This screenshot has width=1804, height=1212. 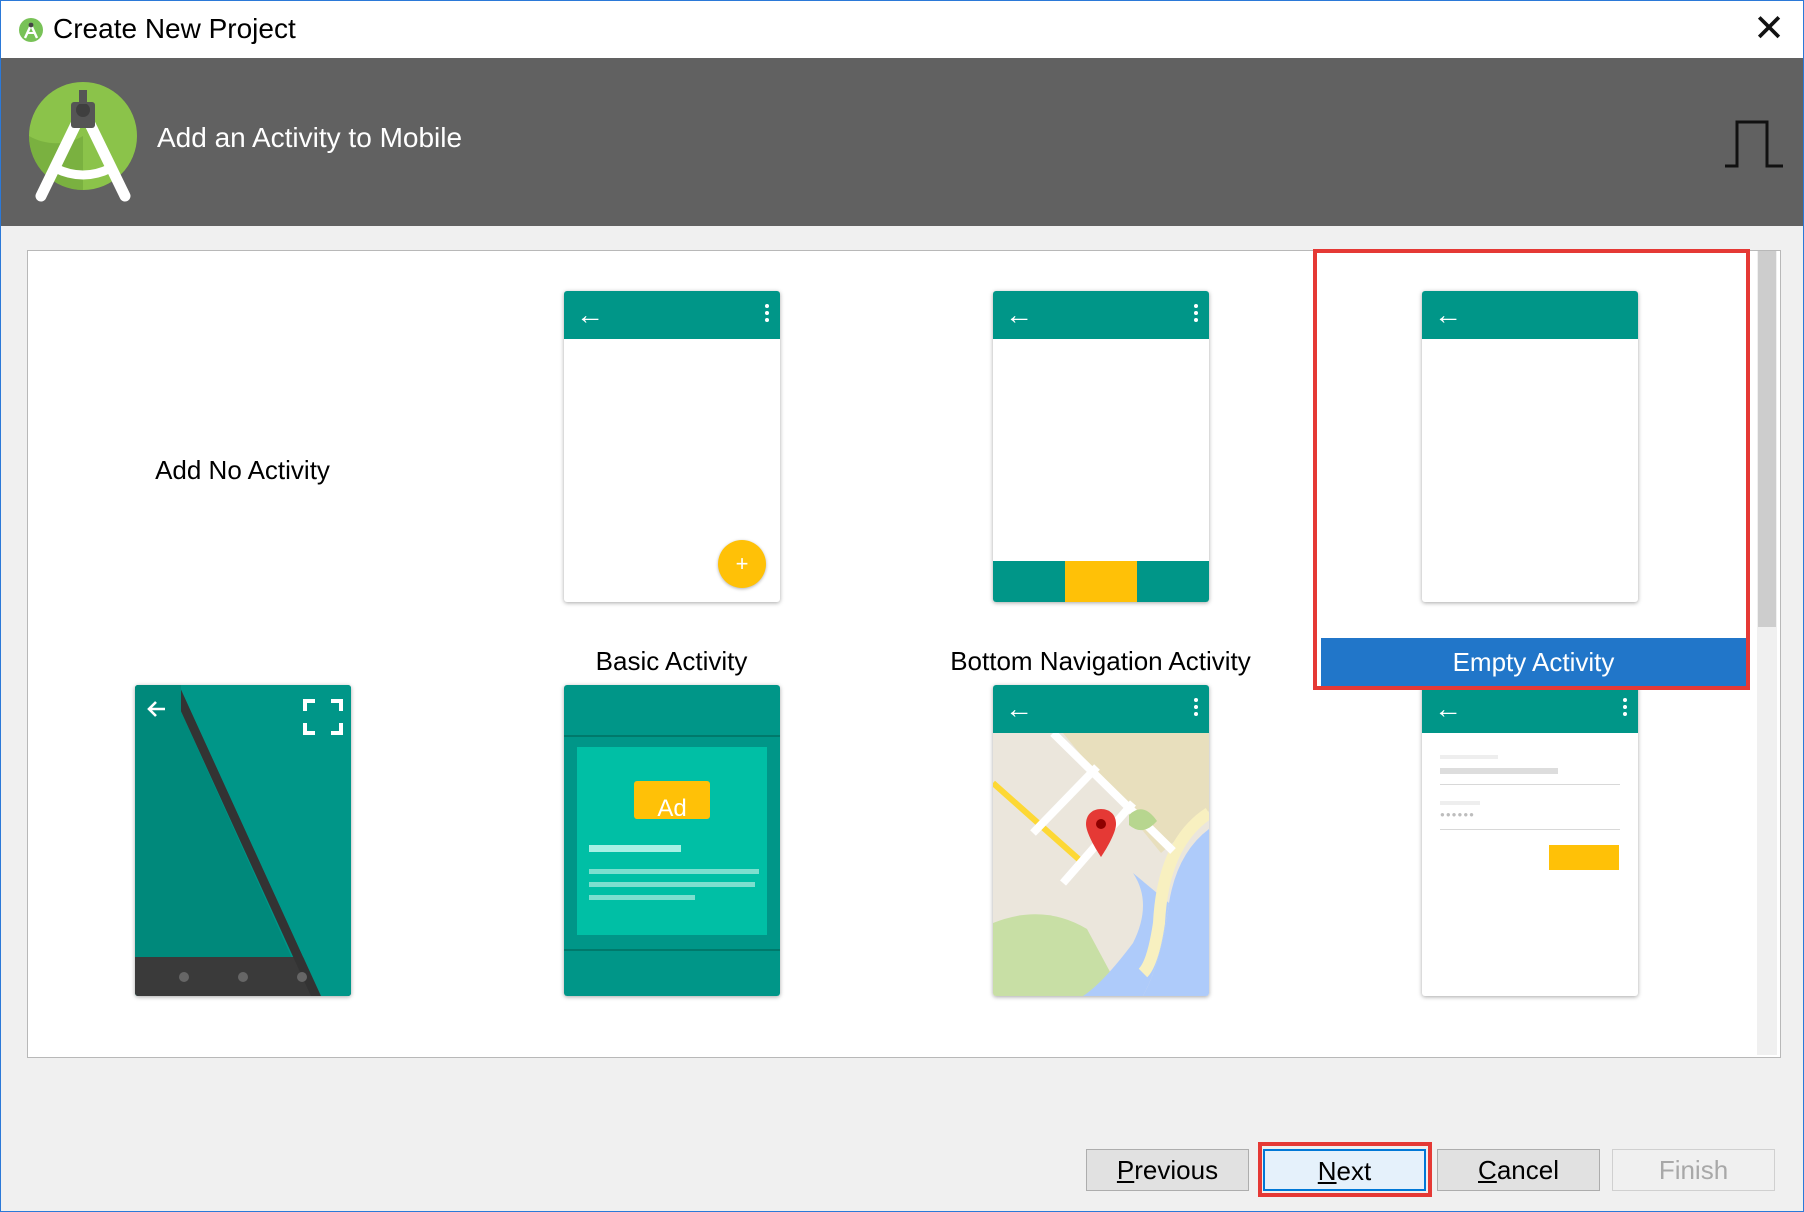 I want to click on selected-tile-label: Empty Activity, so click(x=1533, y=662).